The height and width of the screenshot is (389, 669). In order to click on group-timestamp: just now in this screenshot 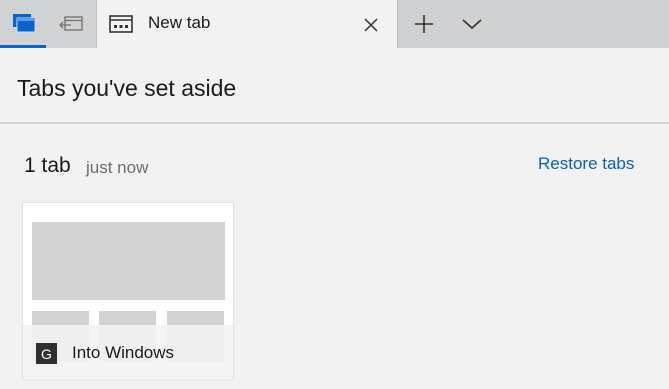, I will do `click(117, 167)`.